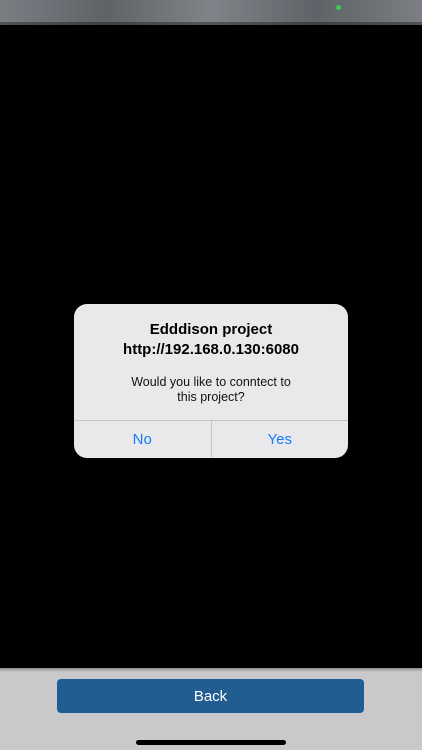 Image resolution: width=422 pixels, height=750 pixels. I want to click on camera-indicator-icon, so click(338, 7).